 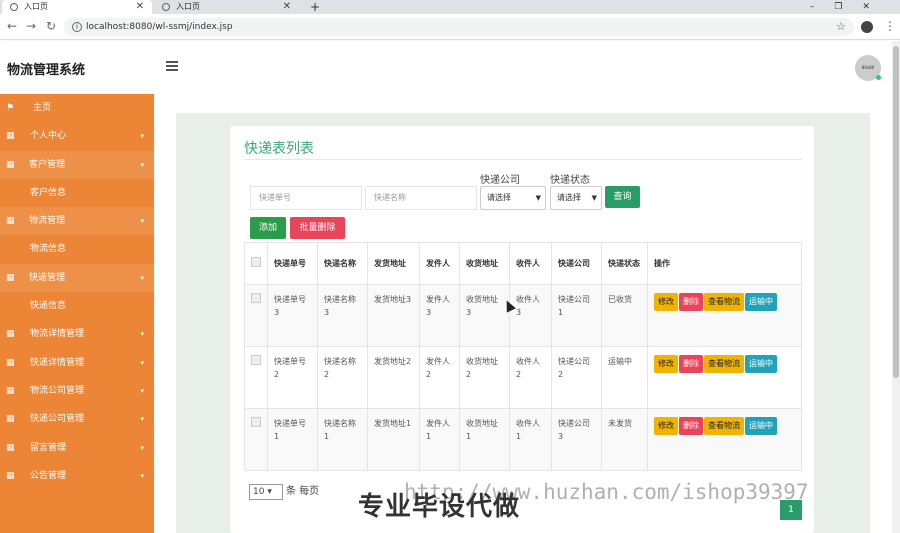 I want to click on sidebar-item-label: 公告管理, so click(x=48, y=475).